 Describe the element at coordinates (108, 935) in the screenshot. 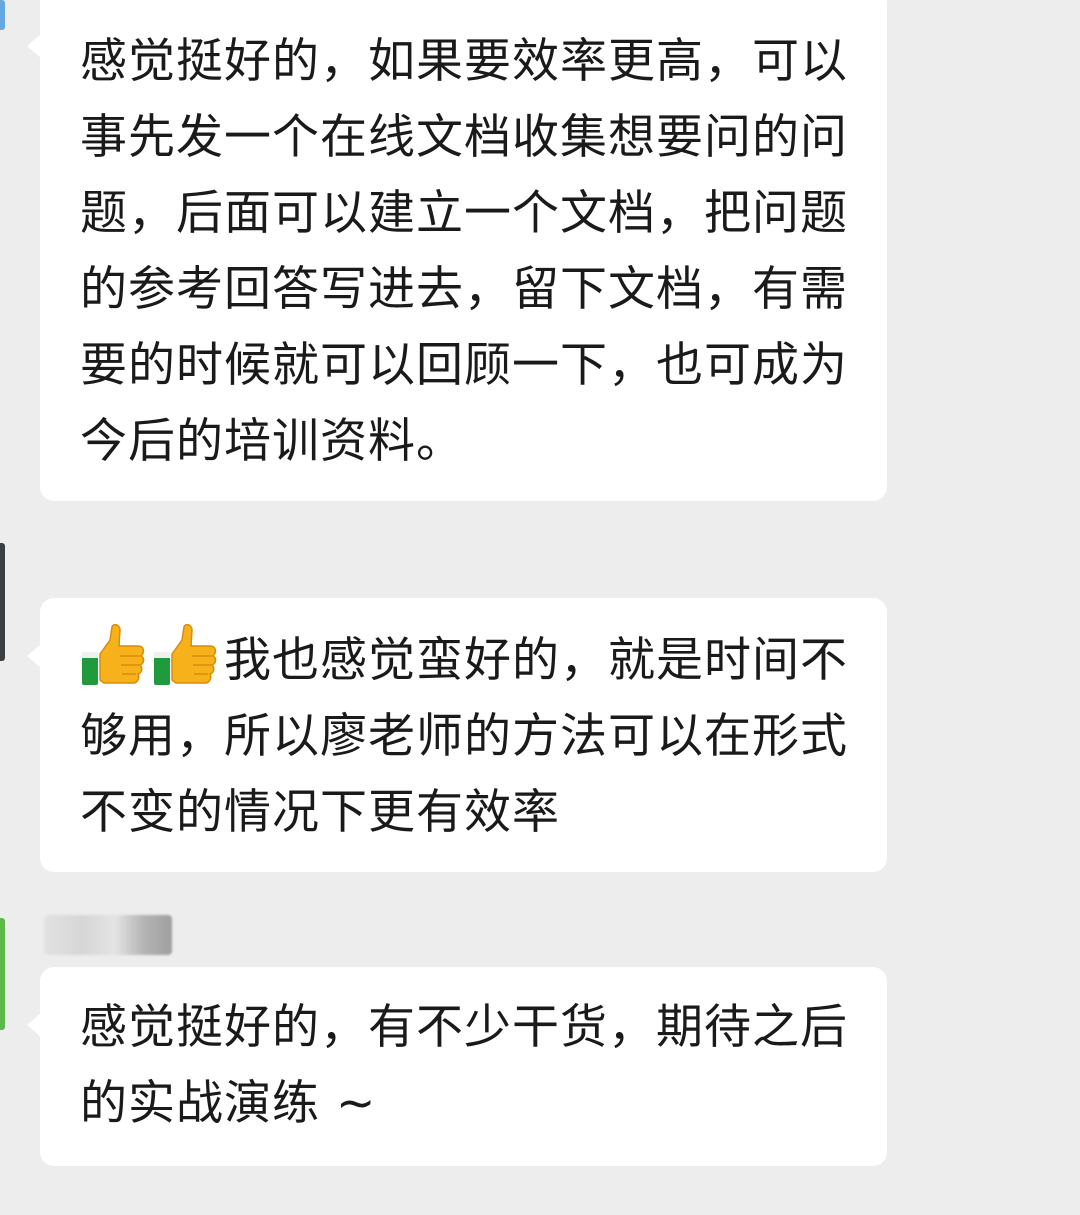

I see `sender-name-blurred` at that location.